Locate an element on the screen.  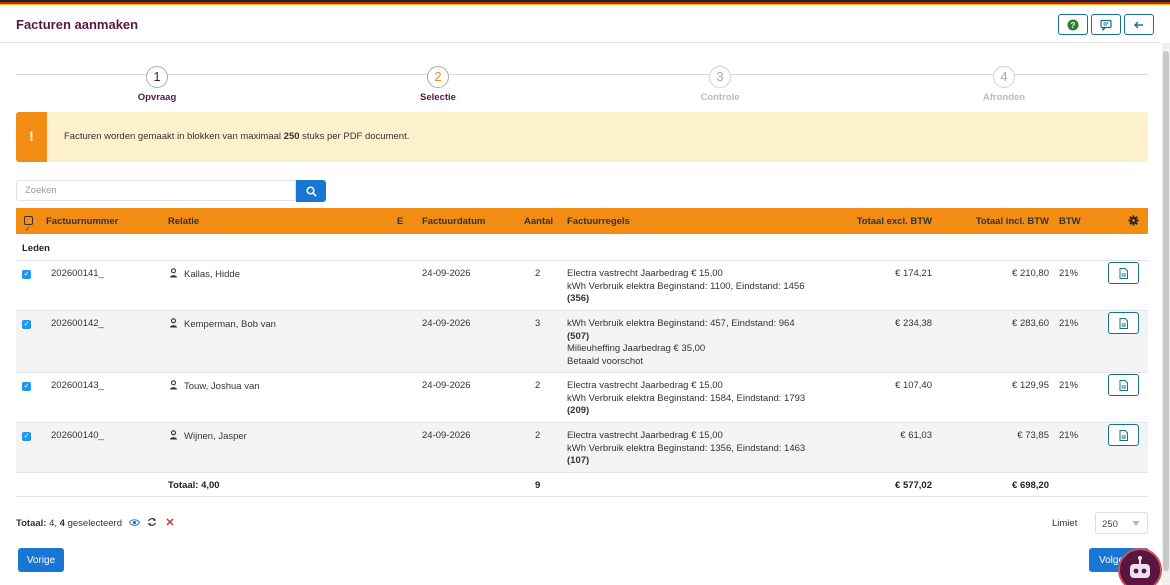
col-aantal: Aantal is located at coordinates (538, 221).